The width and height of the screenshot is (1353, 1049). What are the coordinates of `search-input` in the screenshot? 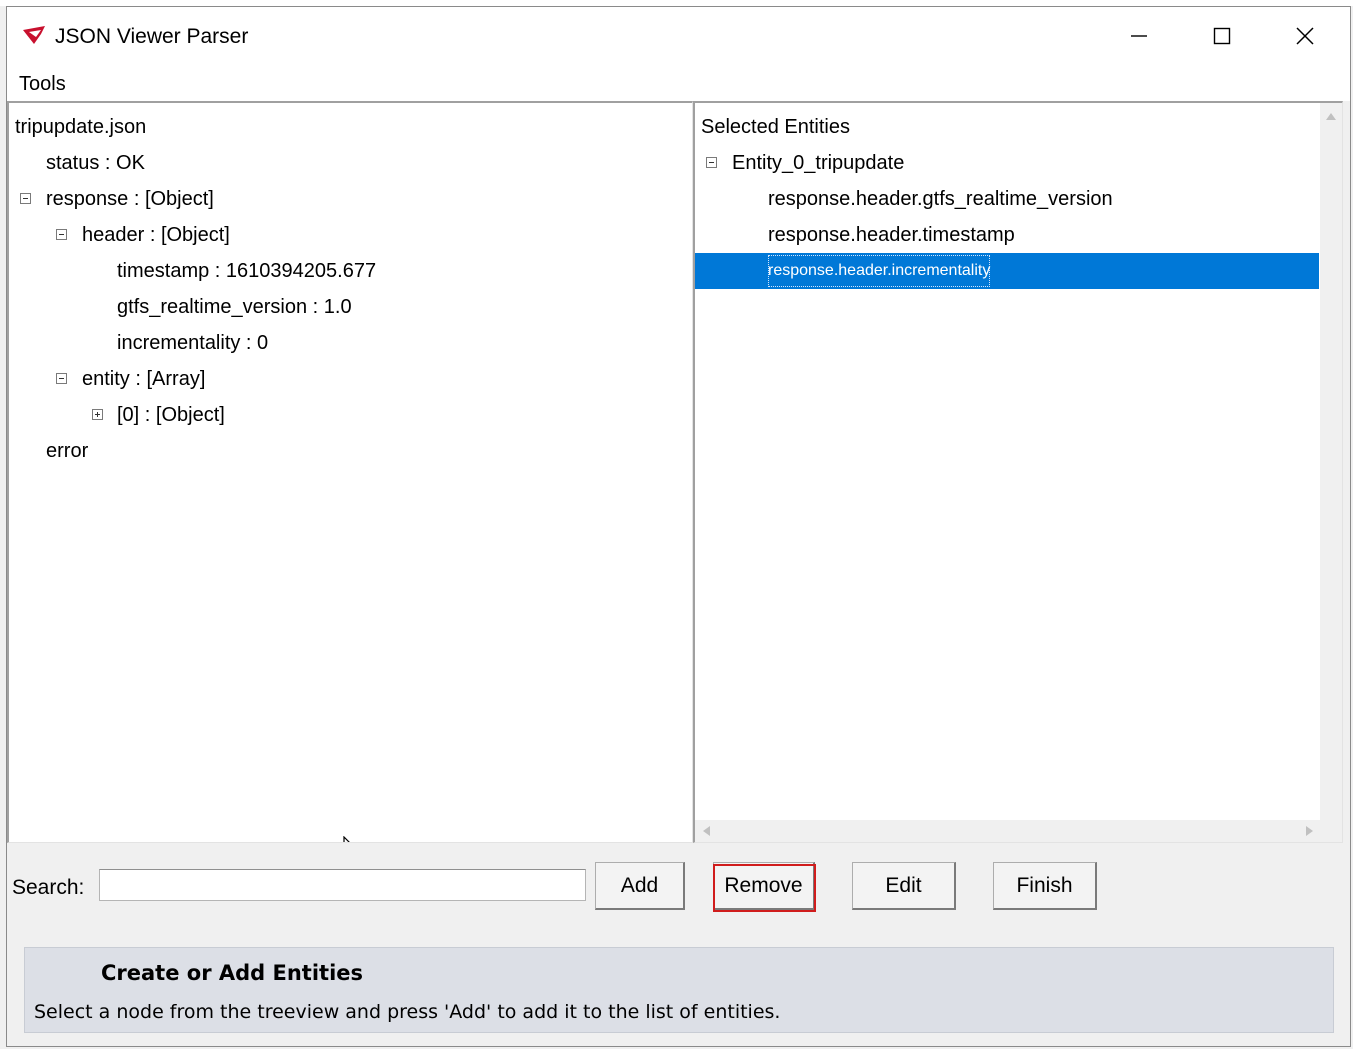 It's located at (342, 885).